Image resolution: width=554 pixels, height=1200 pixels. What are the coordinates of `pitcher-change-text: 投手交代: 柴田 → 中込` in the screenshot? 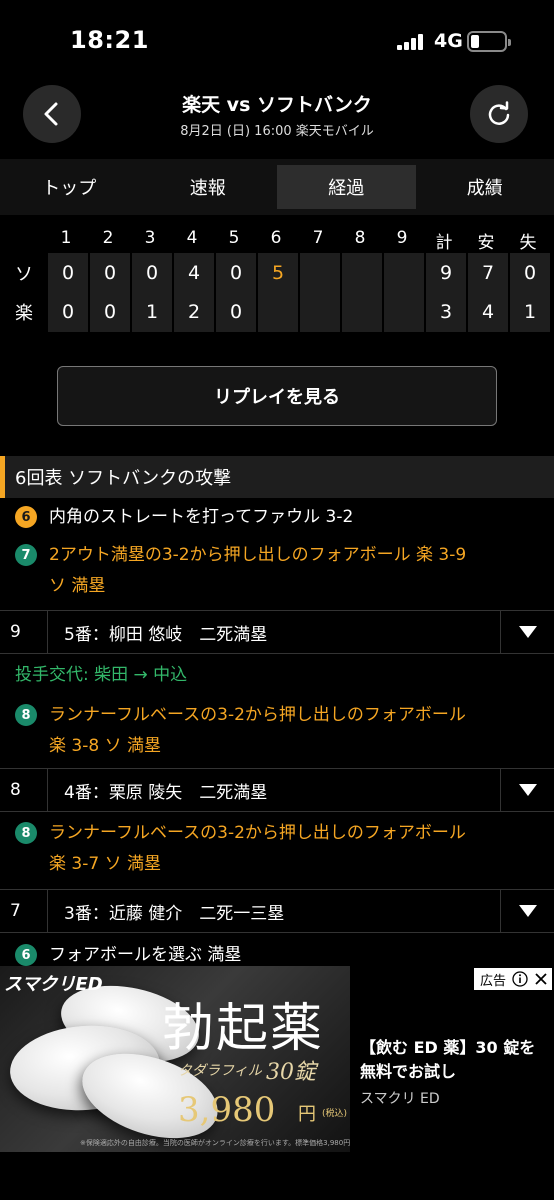 It's located at (101, 675).